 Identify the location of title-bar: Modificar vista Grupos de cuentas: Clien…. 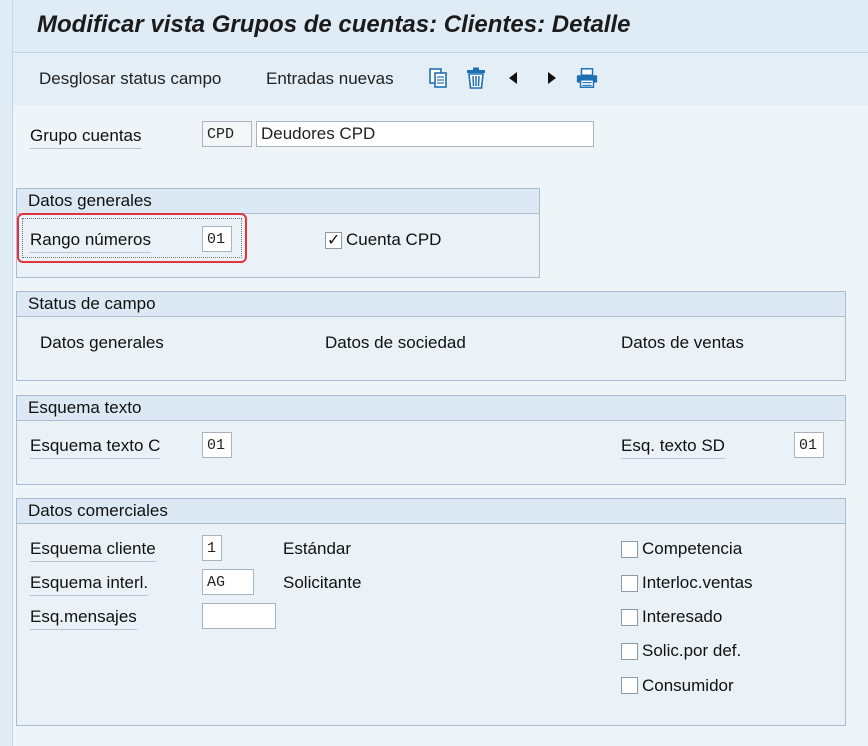
(440, 26).